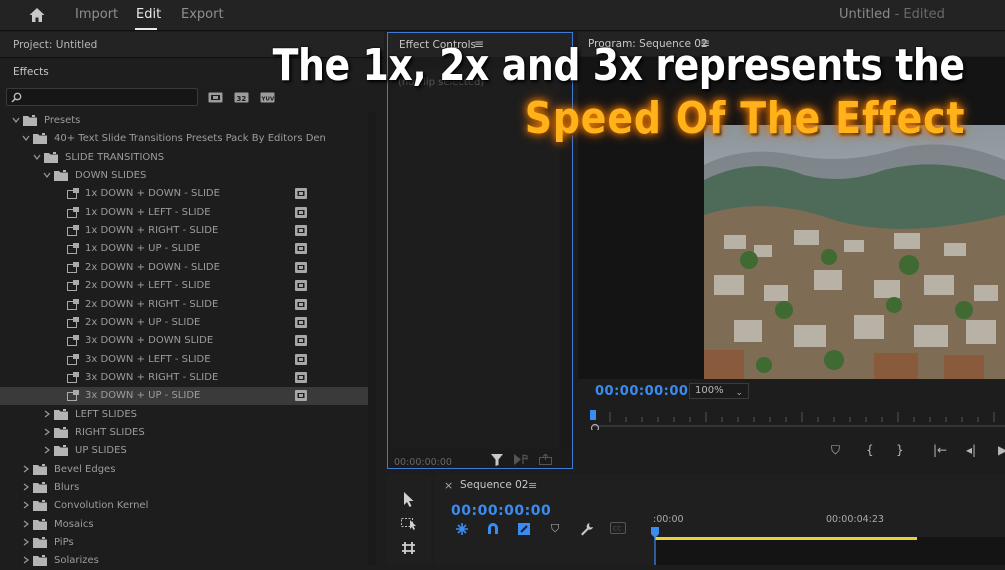  I want to click on home-icon, so click(37, 15).